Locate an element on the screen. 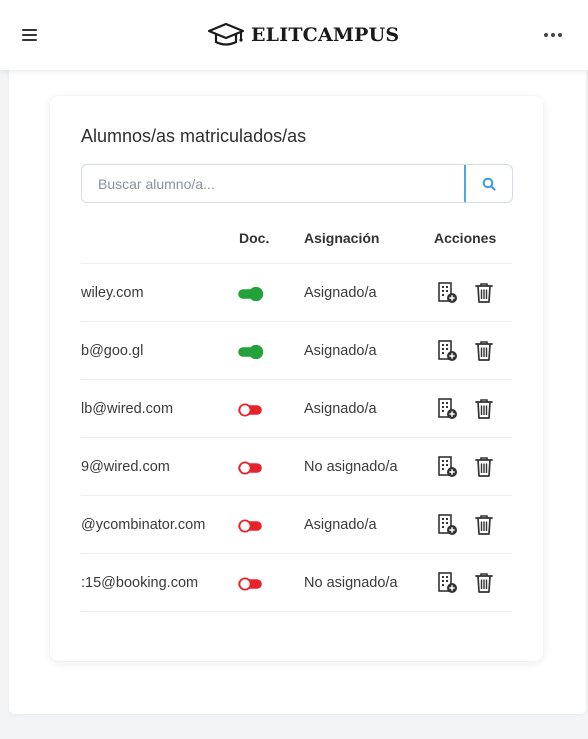 The width and height of the screenshot is (588, 739). search-button is located at coordinates (488, 183).